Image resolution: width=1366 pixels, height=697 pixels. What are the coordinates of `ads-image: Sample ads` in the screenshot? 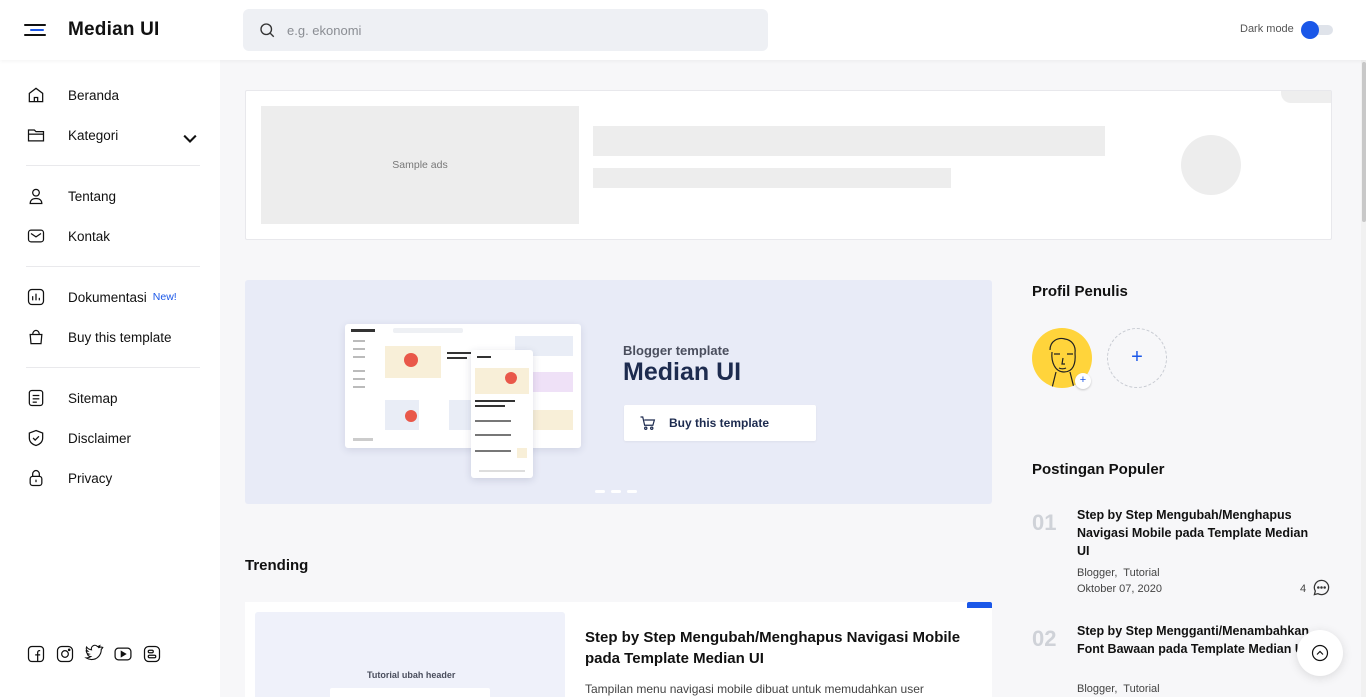 It's located at (420, 165).